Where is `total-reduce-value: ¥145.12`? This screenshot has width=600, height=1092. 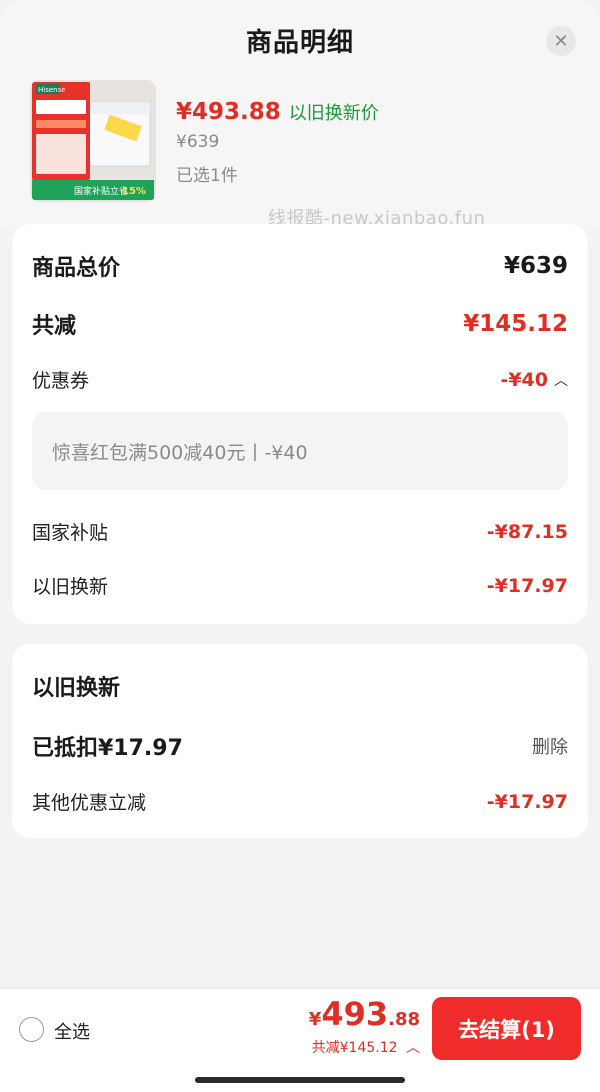 total-reduce-value: ¥145.12 is located at coordinates (515, 324).